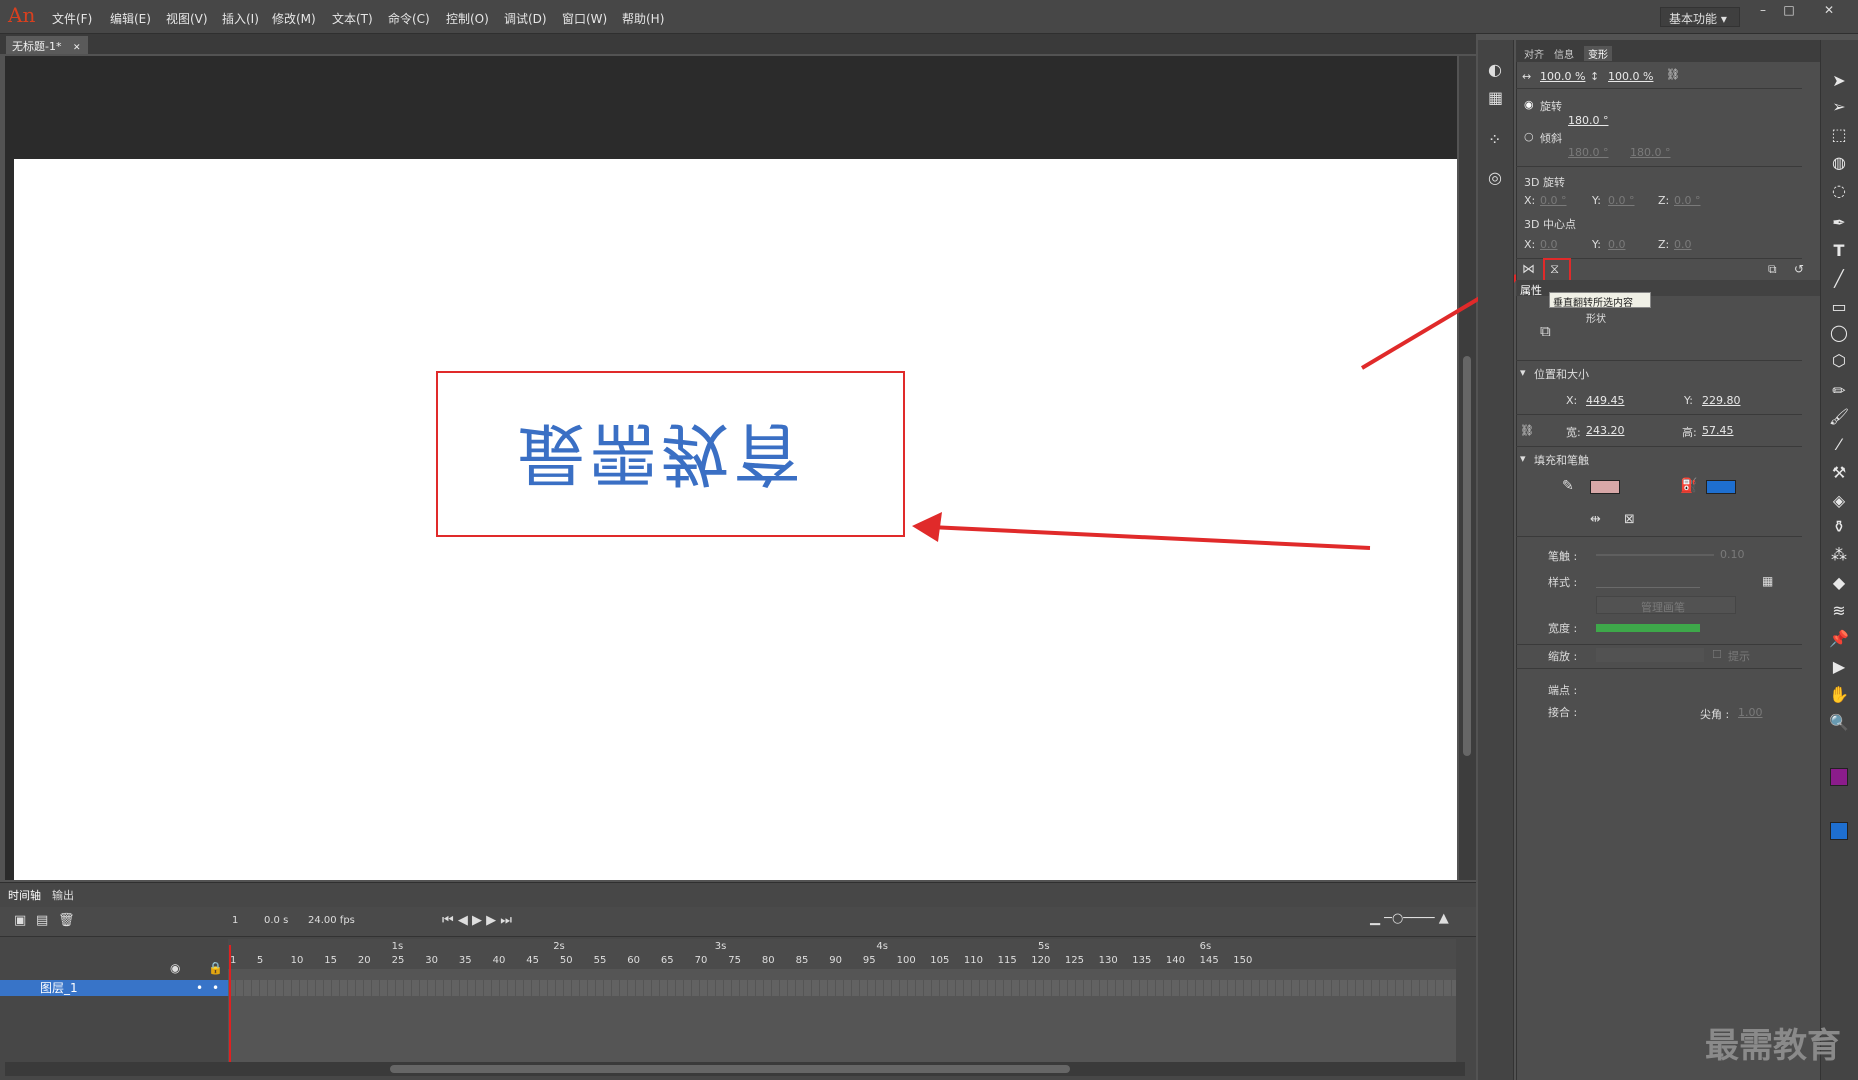 This screenshot has width=1858, height=1080. What do you see at coordinates (1839, 251) in the screenshot?
I see `text-tool-icon: T` at bounding box center [1839, 251].